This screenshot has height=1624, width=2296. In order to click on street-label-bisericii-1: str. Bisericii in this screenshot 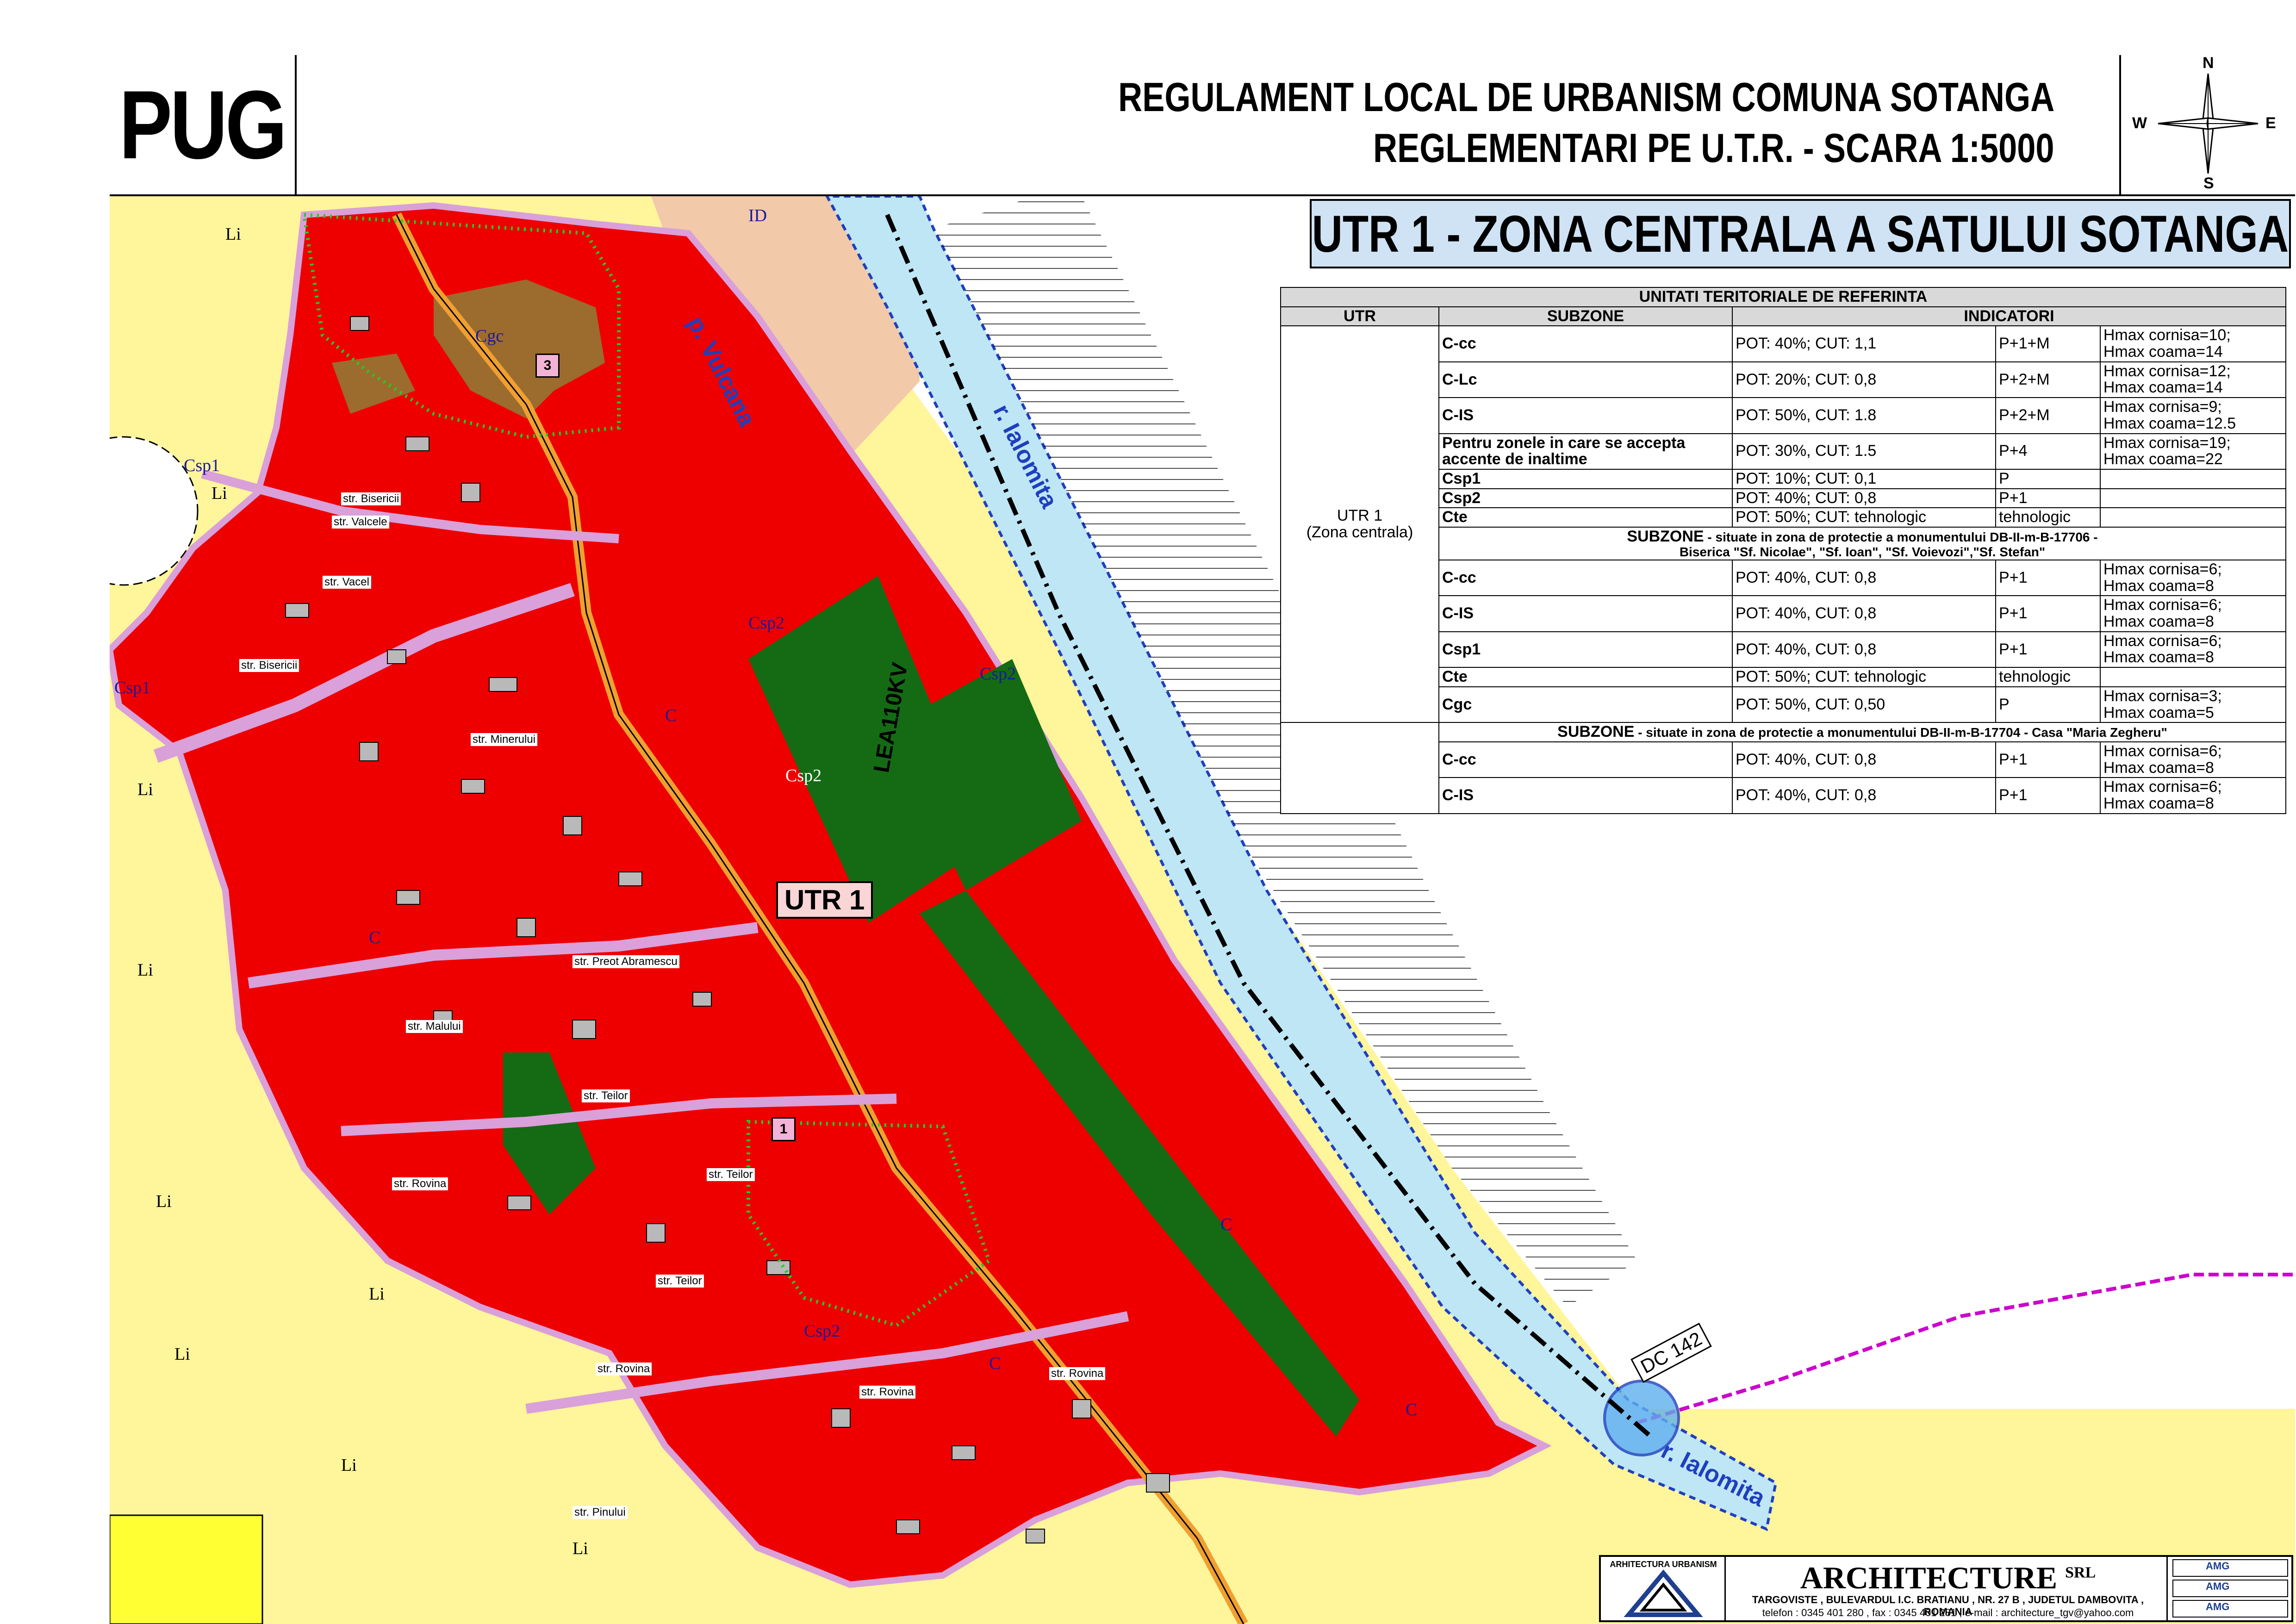, I will do `click(371, 498)`.